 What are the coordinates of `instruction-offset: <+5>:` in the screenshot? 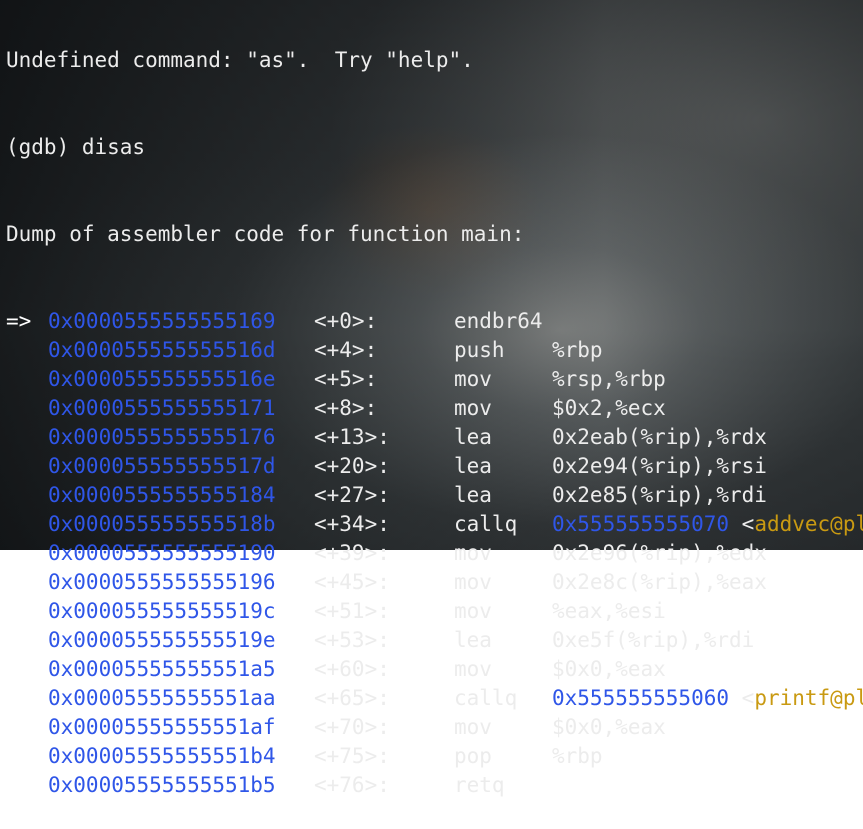 It's located at (346, 379).